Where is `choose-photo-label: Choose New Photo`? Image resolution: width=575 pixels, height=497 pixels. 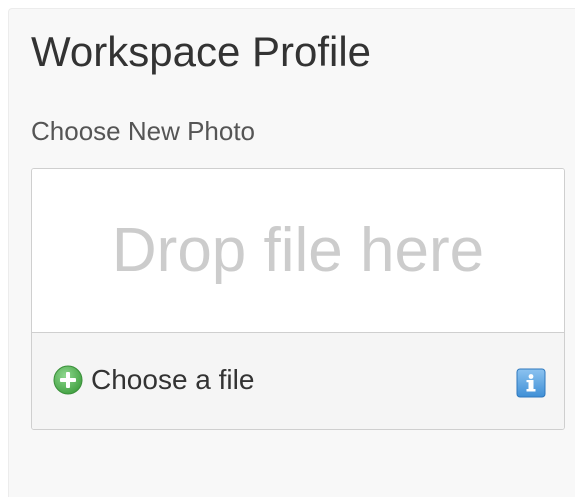 choose-photo-label: Choose New Photo is located at coordinates (143, 131).